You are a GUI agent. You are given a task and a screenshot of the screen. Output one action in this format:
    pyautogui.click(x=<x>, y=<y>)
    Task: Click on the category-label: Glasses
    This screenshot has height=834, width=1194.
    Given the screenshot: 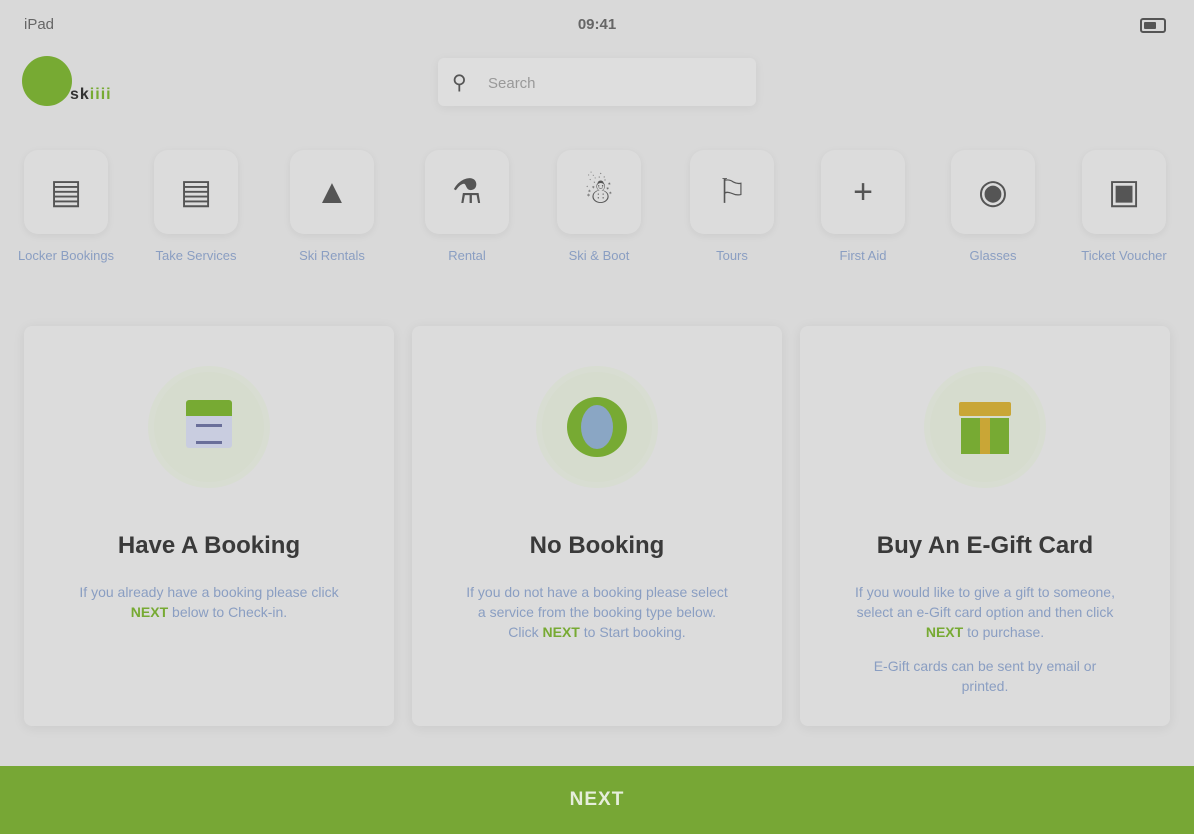 What is the action you would take?
    pyautogui.click(x=993, y=255)
    